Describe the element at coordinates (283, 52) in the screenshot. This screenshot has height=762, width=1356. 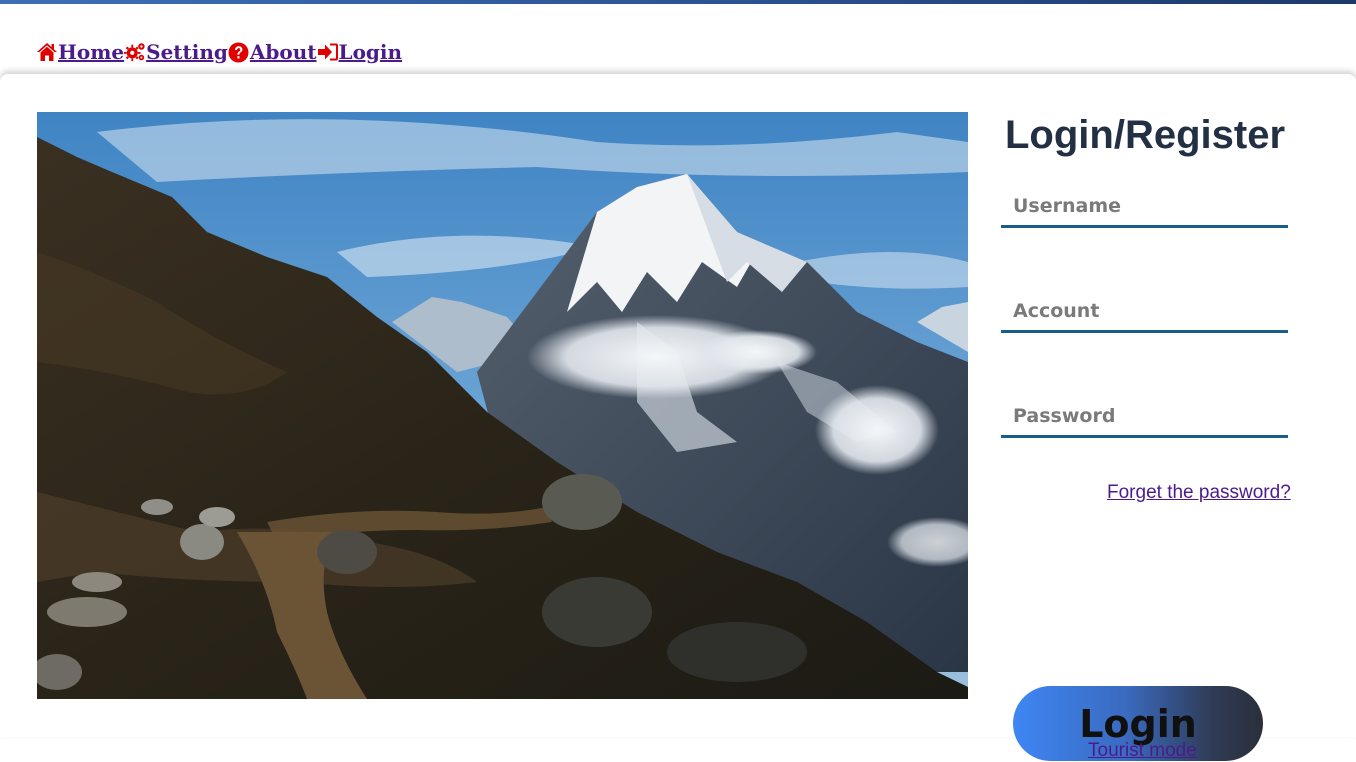
I see `nav-label-about: About` at that location.